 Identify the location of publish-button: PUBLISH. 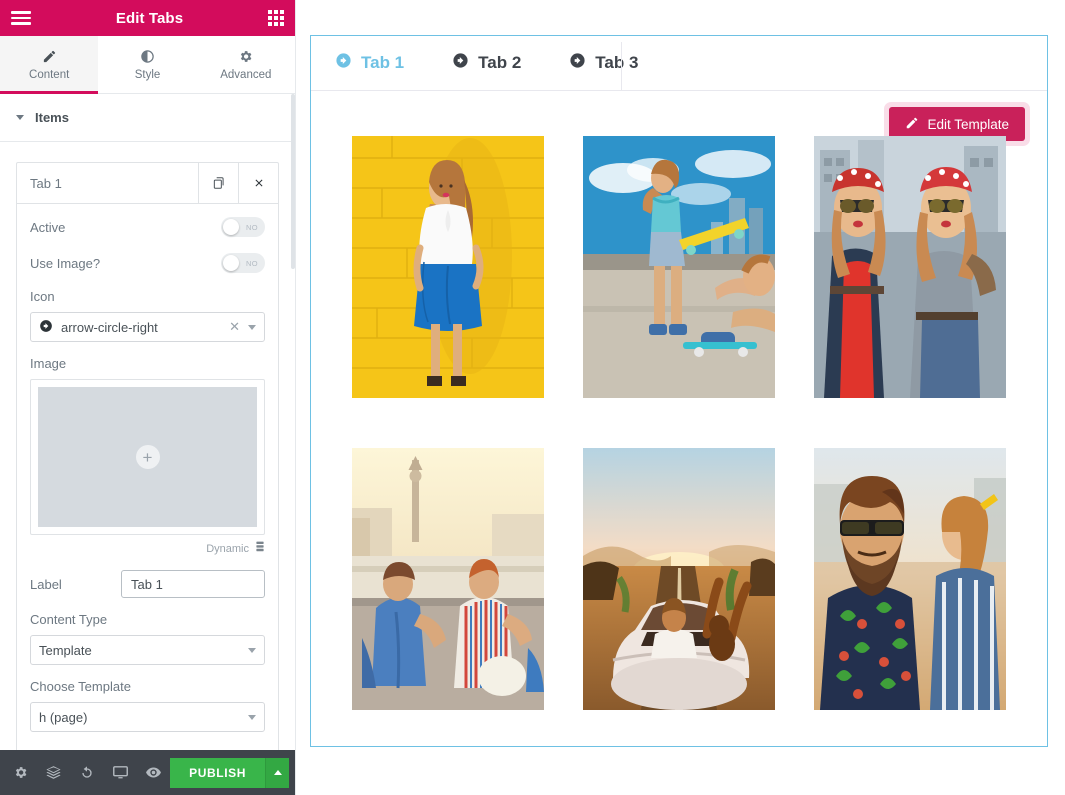
(217, 772).